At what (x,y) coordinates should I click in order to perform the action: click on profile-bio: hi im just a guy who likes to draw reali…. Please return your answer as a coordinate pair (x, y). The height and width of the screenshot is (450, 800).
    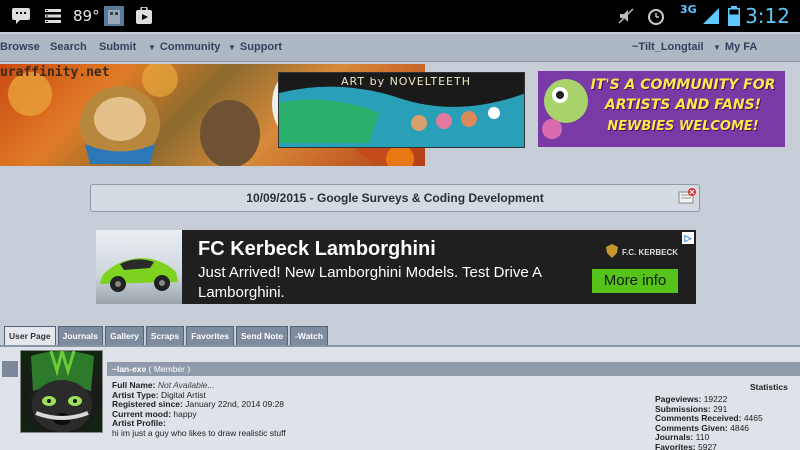
    Looking at the image, I should click on (199, 432).